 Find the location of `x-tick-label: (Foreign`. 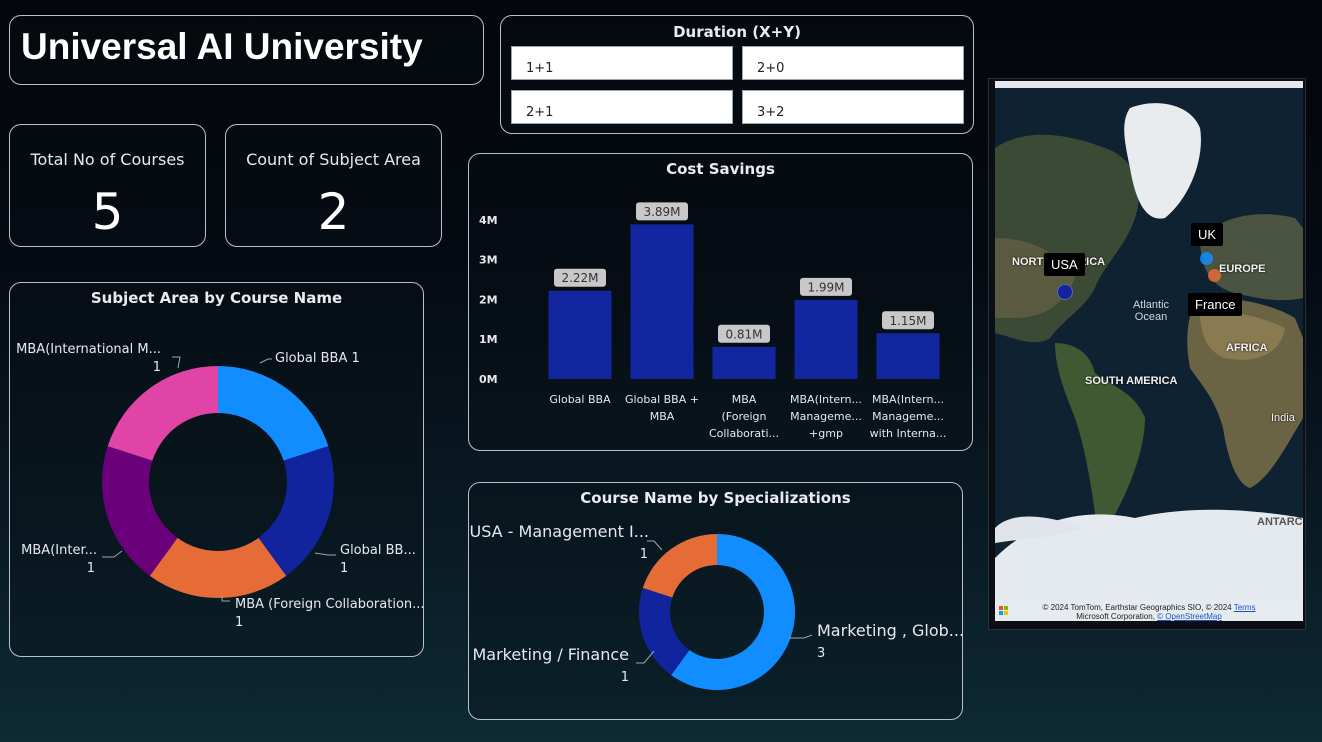

x-tick-label: (Foreign is located at coordinates (743, 416).